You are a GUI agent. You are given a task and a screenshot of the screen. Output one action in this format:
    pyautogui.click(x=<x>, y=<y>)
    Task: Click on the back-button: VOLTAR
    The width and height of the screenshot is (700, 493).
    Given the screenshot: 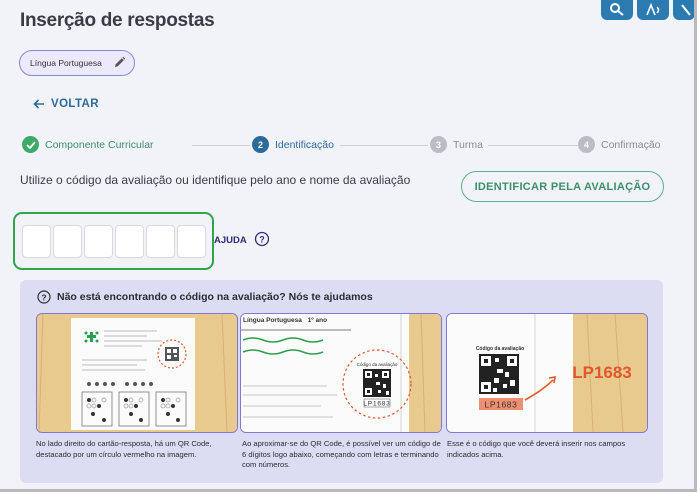 What is the action you would take?
    pyautogui.click(x=66, y=104)
    